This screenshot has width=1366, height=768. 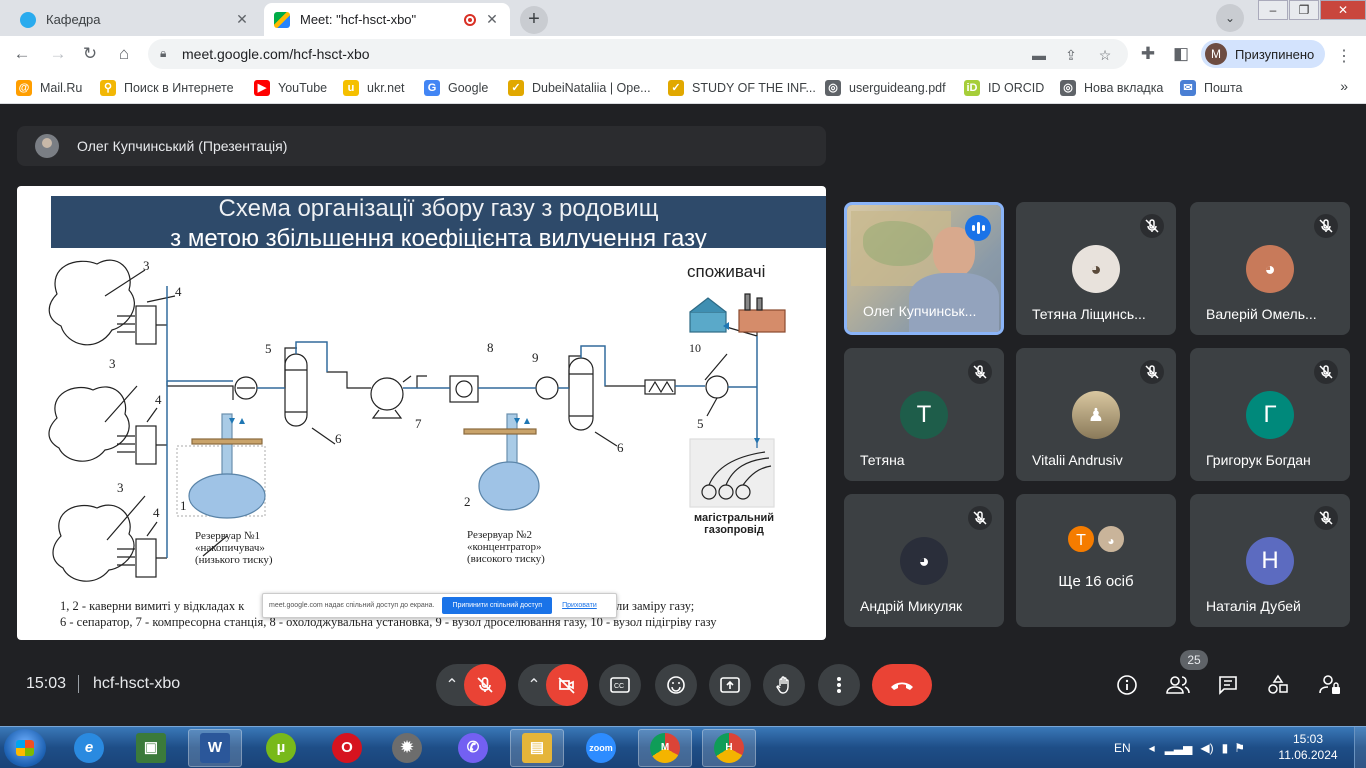 What do you see at coordinates (1096, 414) in the screenshot?
I see `participant-tile: ♟ Vitalii Andrusiv` at bounding box center [1096, 414].